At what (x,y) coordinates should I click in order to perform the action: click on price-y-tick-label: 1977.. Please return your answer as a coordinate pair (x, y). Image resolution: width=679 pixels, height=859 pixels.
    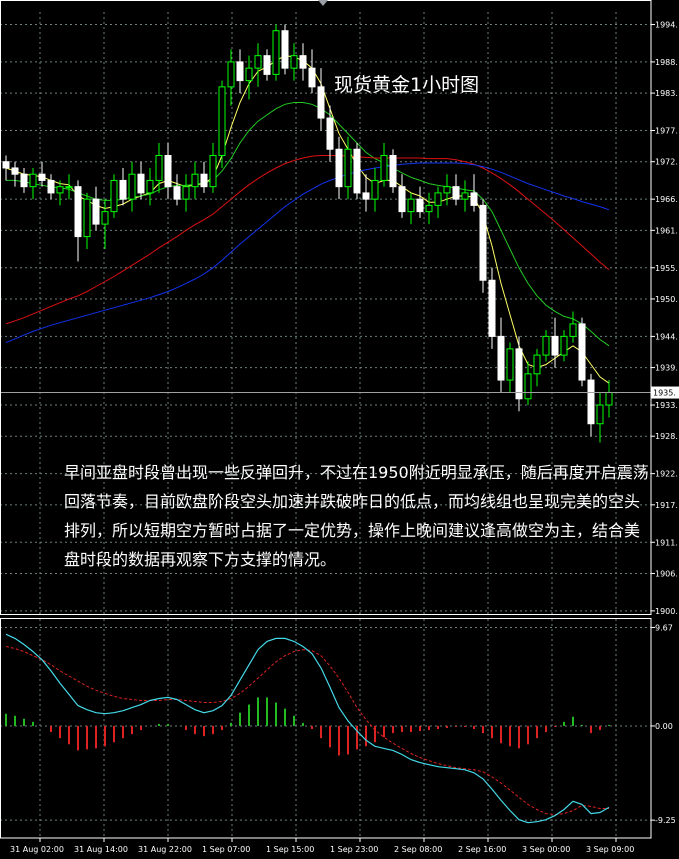
    Looking at the image, I should click on (666, 131).